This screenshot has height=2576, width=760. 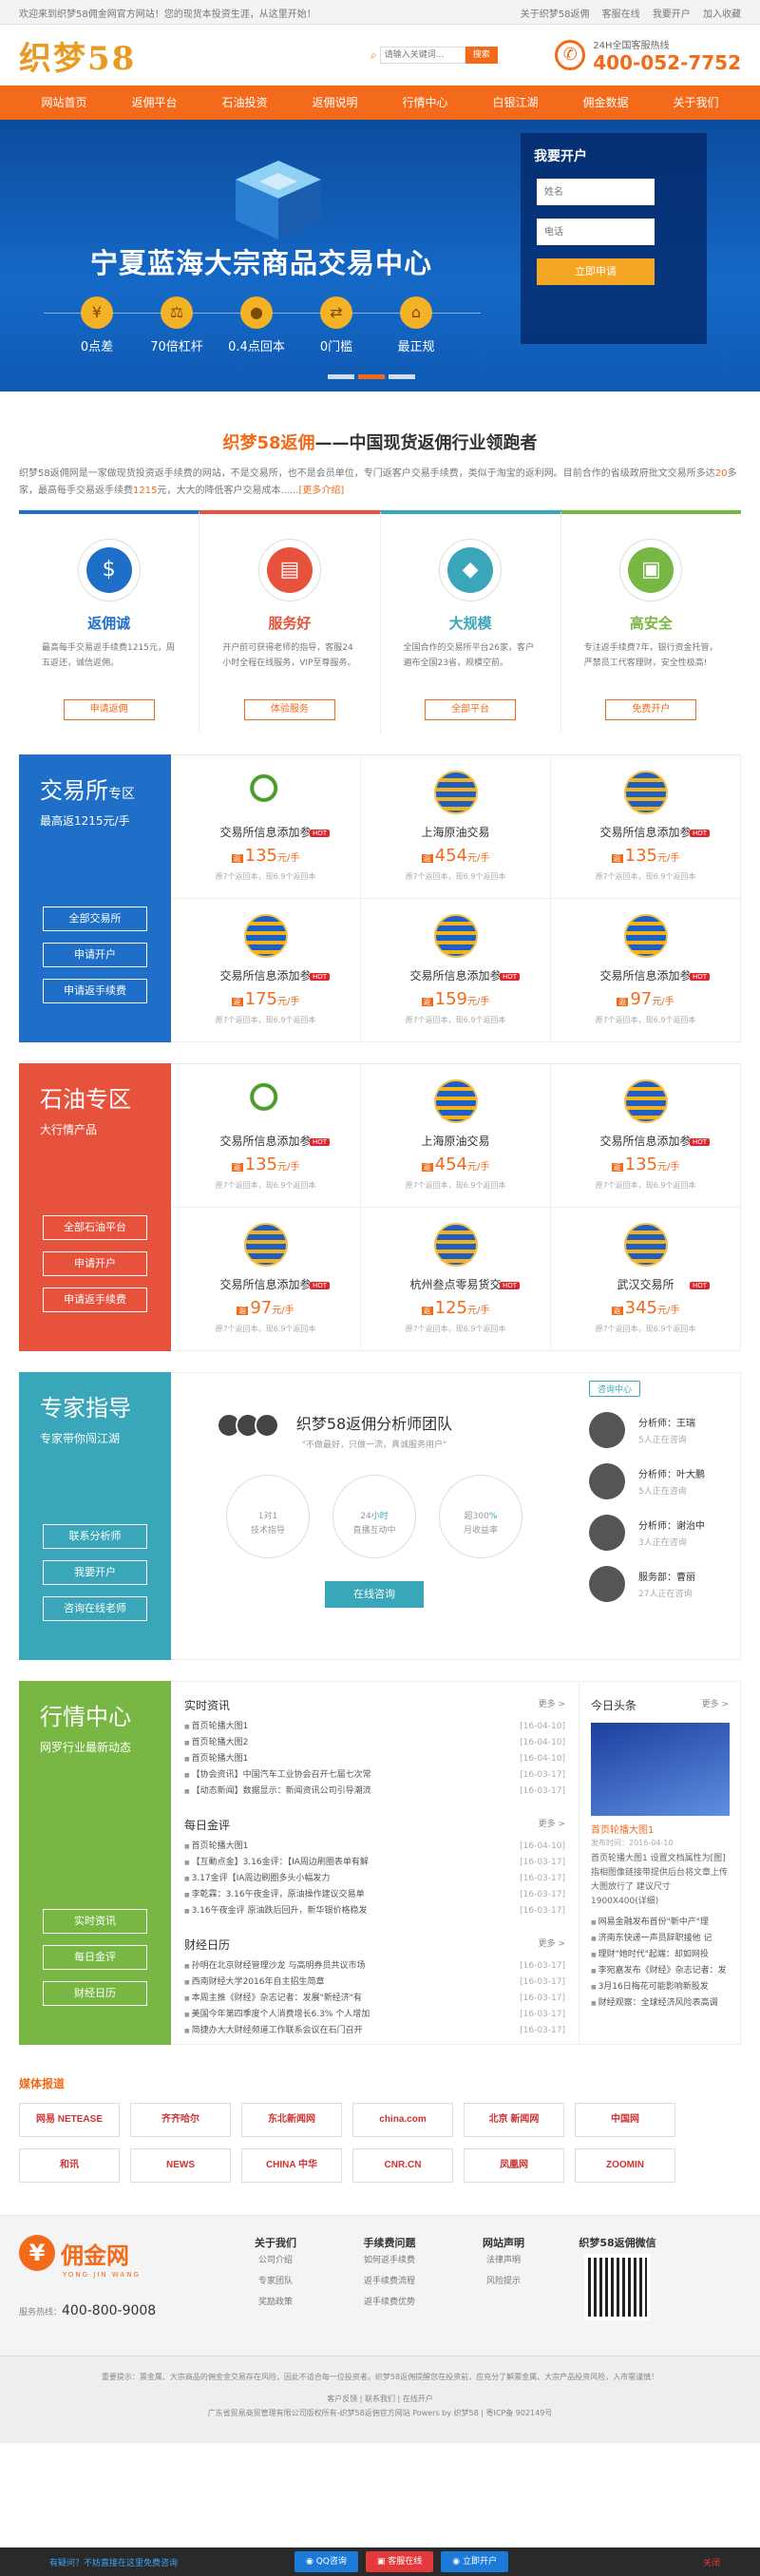 I want to click on media-logo: CHINA 中华, so click(x=291, y=2165).